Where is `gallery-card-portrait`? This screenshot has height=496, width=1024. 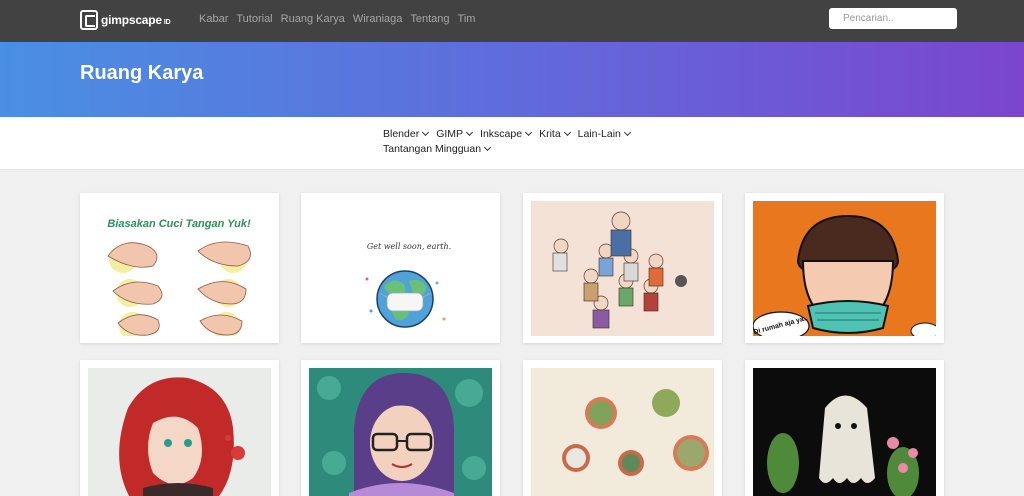
gallery-card-portrait is located at coordinates (400, 428).